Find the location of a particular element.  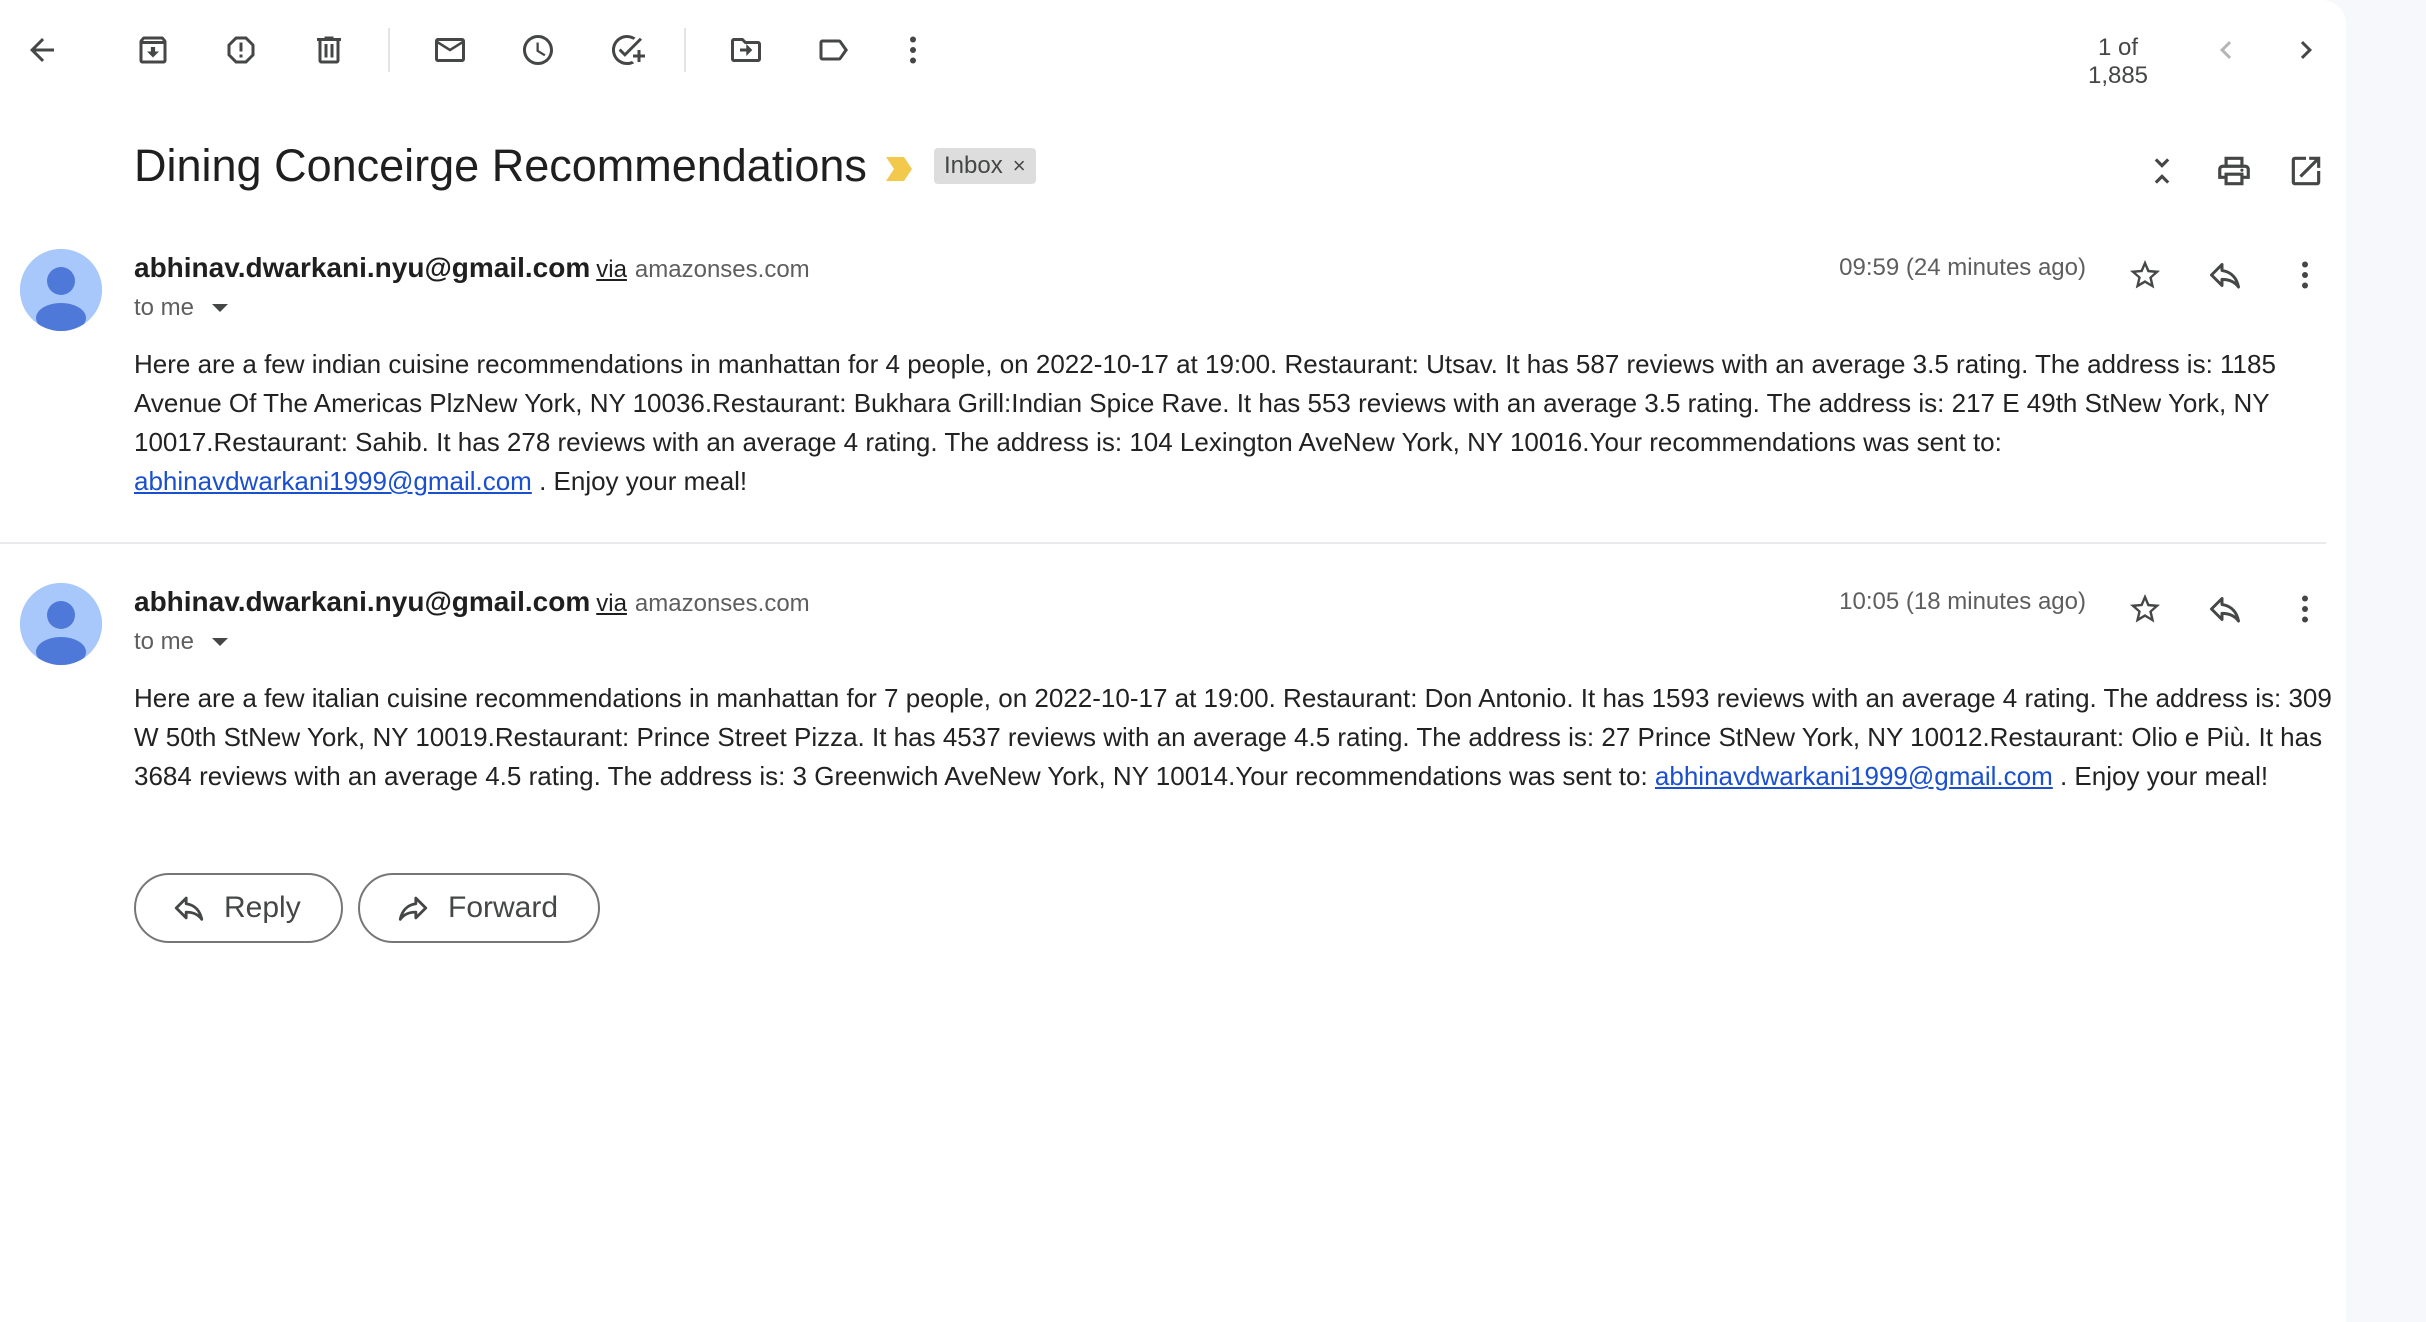

delete-button is located at coordinates (329, 50).